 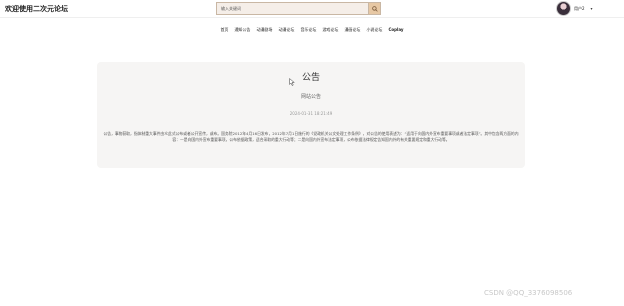 What do you see at coordinates (286, 30) in the screenshot?
I see `nav-item-anime-forum: 动漫论坛` at bounding box center [286, 30].